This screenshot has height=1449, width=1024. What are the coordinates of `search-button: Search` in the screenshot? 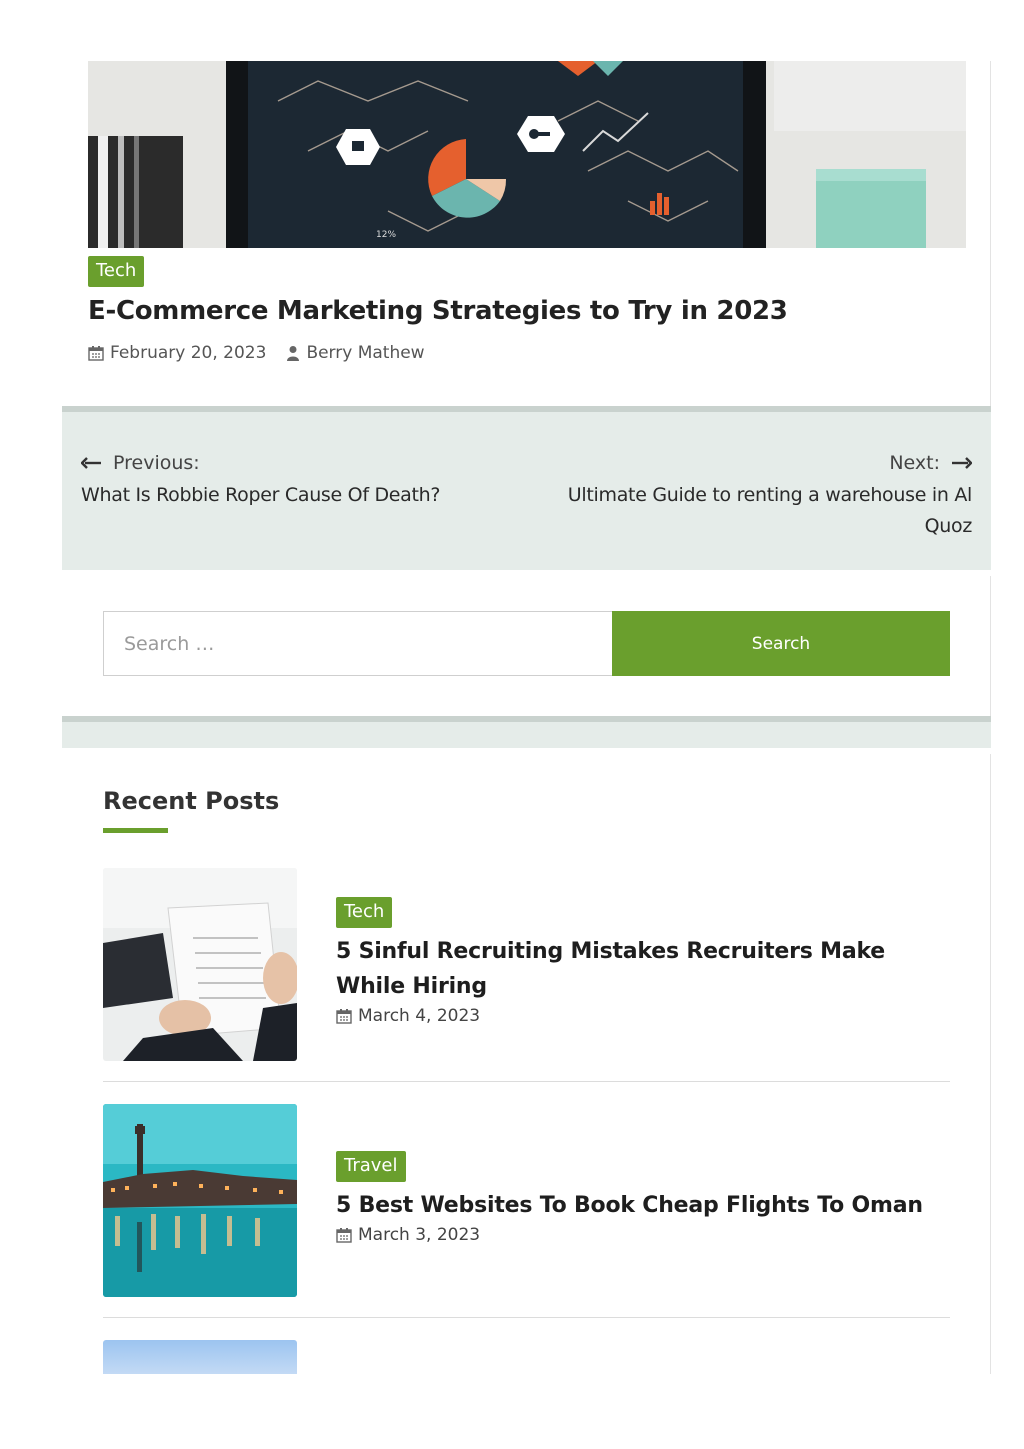 It's located at (781, 643).